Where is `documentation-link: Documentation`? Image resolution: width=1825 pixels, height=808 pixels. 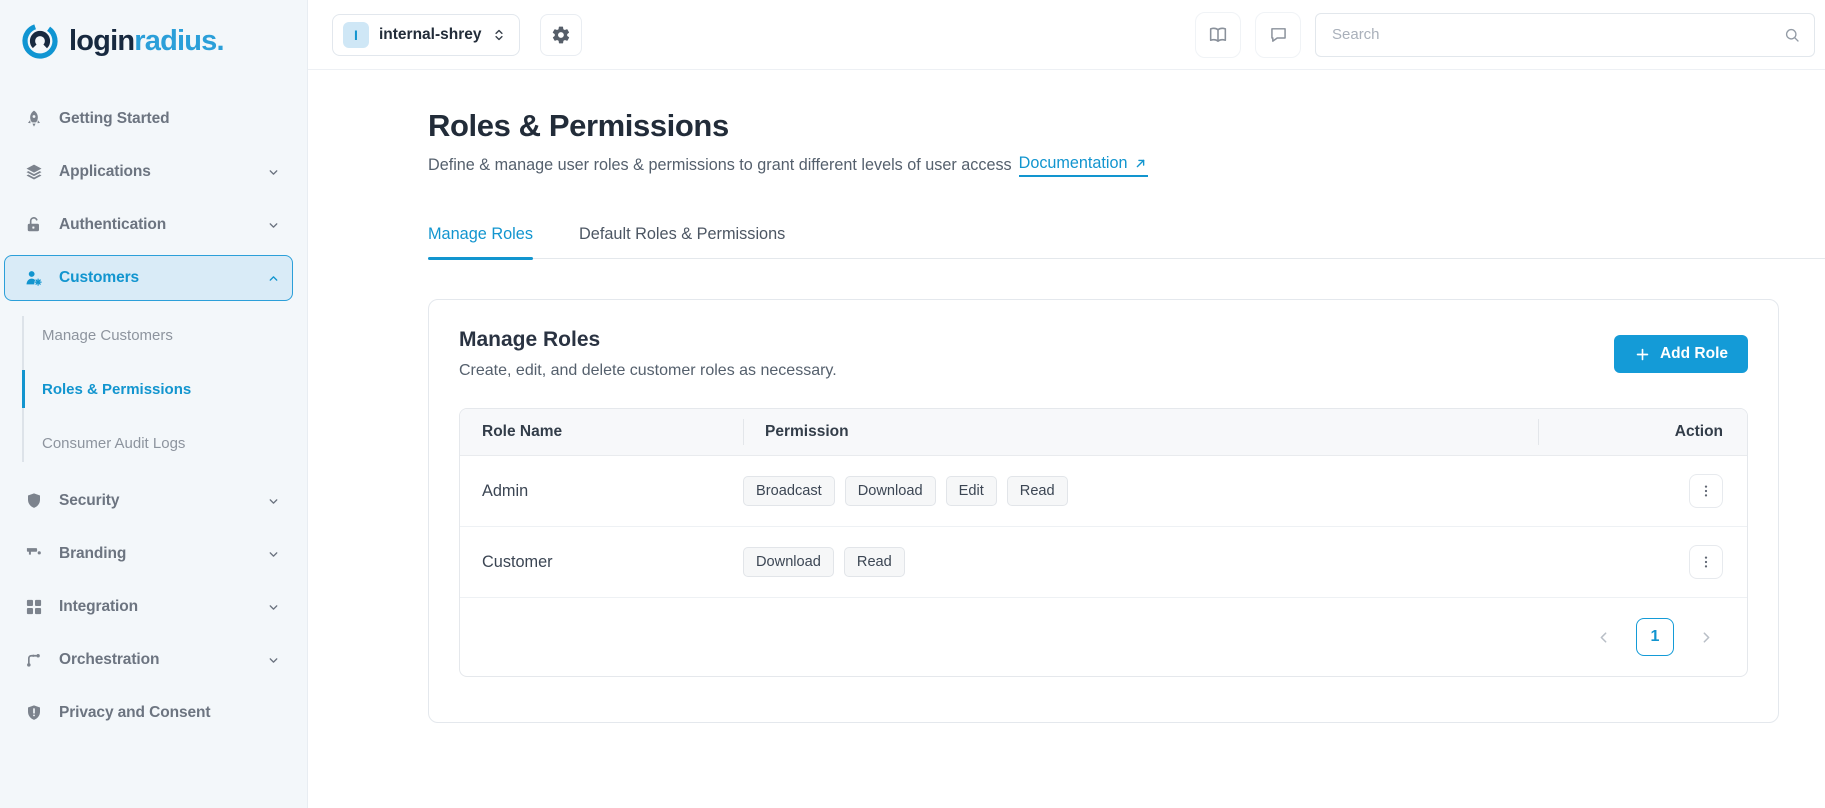 documentation-link: Documentation is located at coordinates (1083, 165).